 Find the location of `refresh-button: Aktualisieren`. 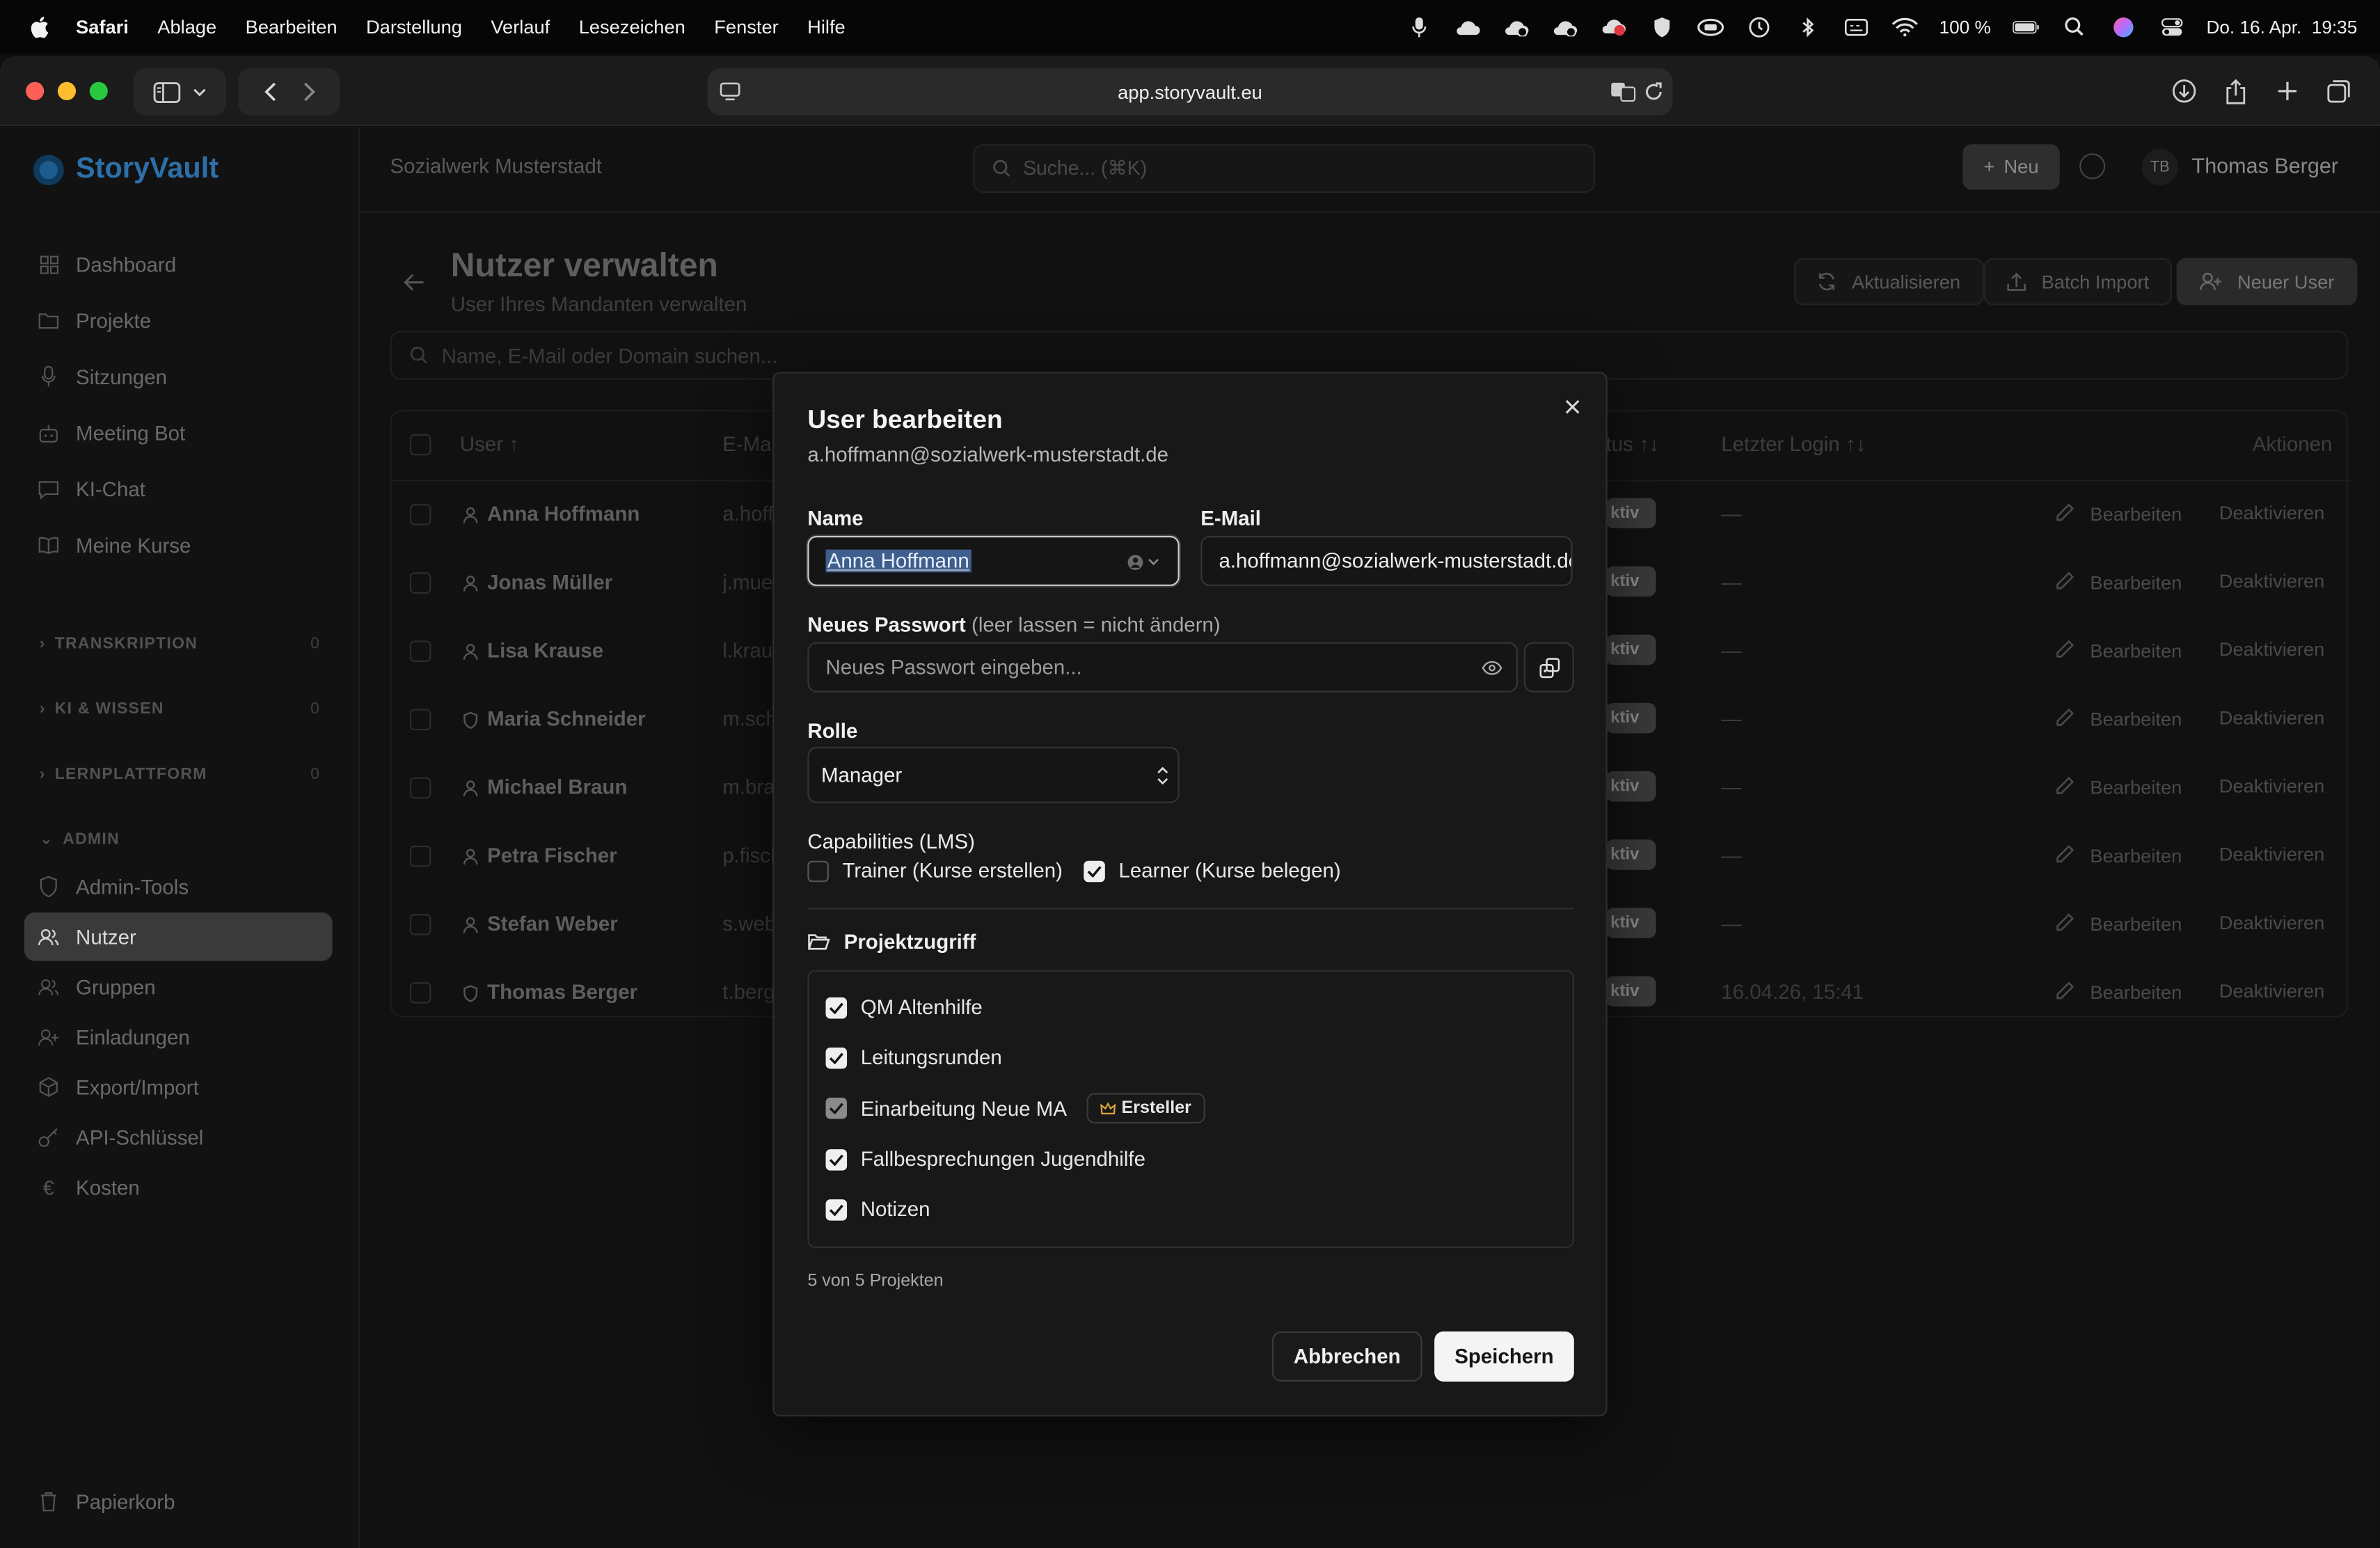

refresh-button: Aktualisieren is located at coordinates (1888, 282).